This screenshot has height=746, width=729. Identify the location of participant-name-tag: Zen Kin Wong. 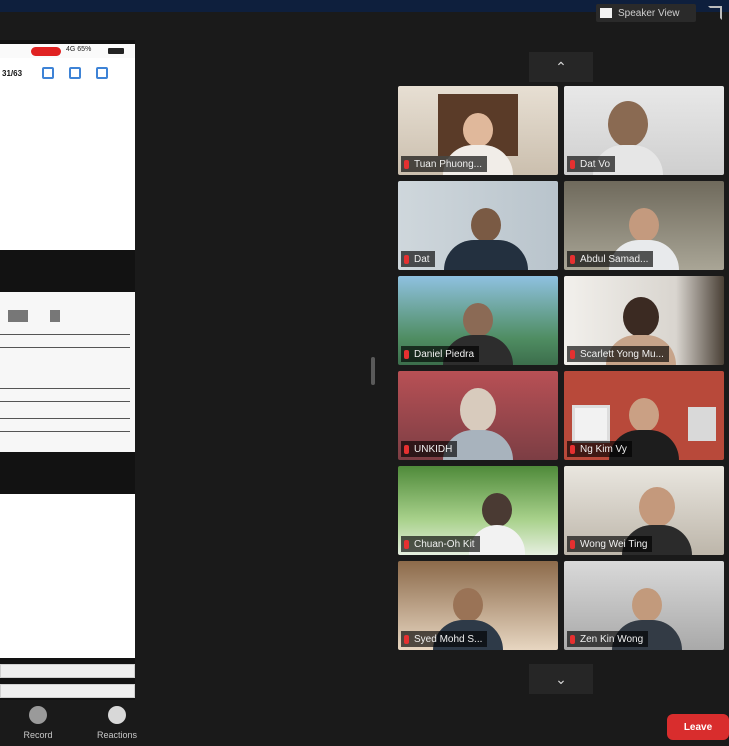
(608, 639).